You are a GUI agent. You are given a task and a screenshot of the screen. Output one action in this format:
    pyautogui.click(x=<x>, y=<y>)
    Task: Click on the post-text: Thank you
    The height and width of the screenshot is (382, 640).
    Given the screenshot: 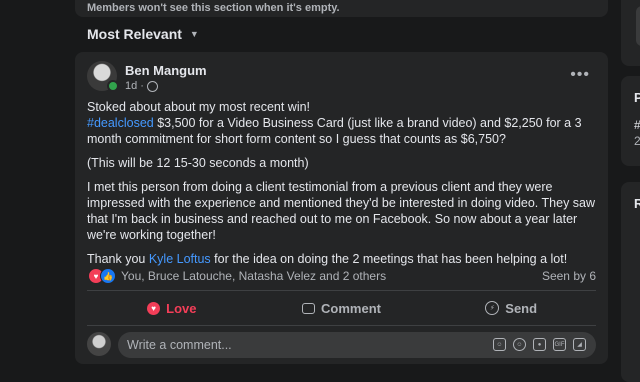 What is the action you would take?
    pyautogui.click(x=118, y=259)
    